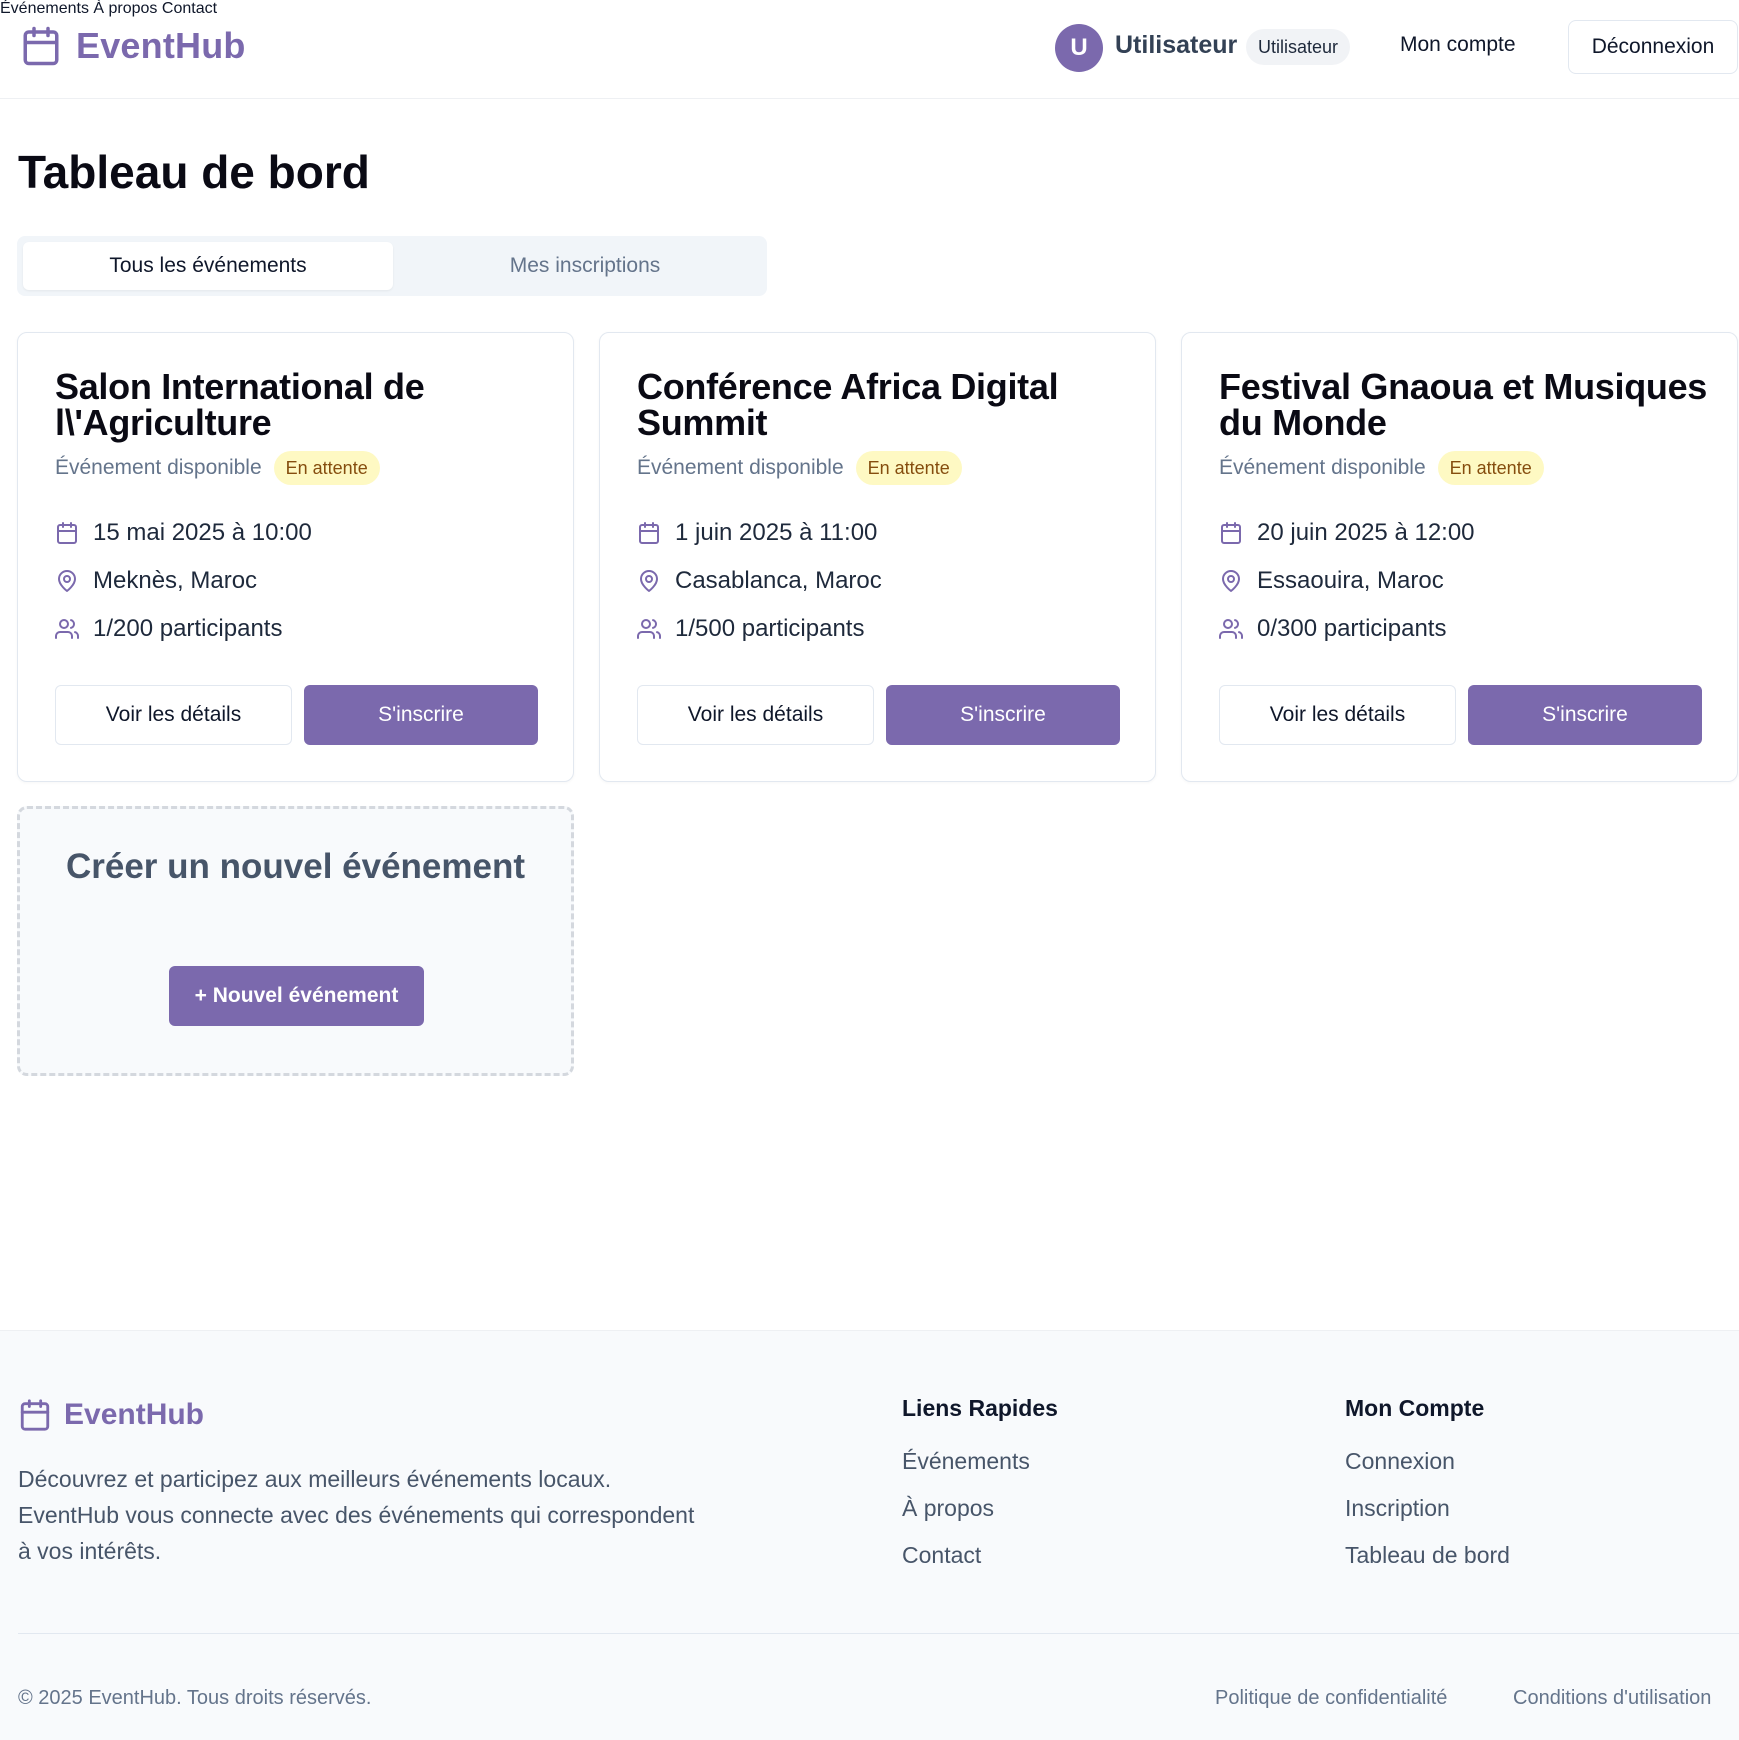 Image resolution: width=1739 pixels, height=1740 pixels. I want to click on copyright-text: © 2025 EventHub. Tous droits réservés., so click(195, 1698).